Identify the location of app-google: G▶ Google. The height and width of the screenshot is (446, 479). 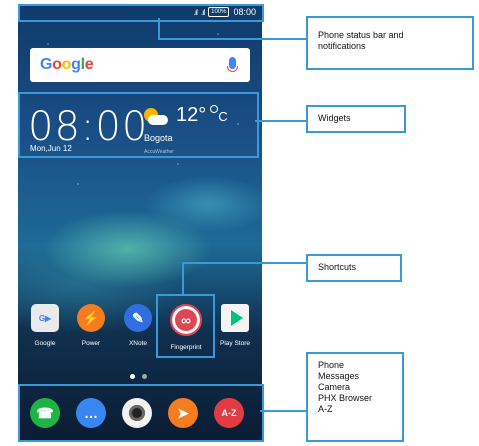
(45, 325).